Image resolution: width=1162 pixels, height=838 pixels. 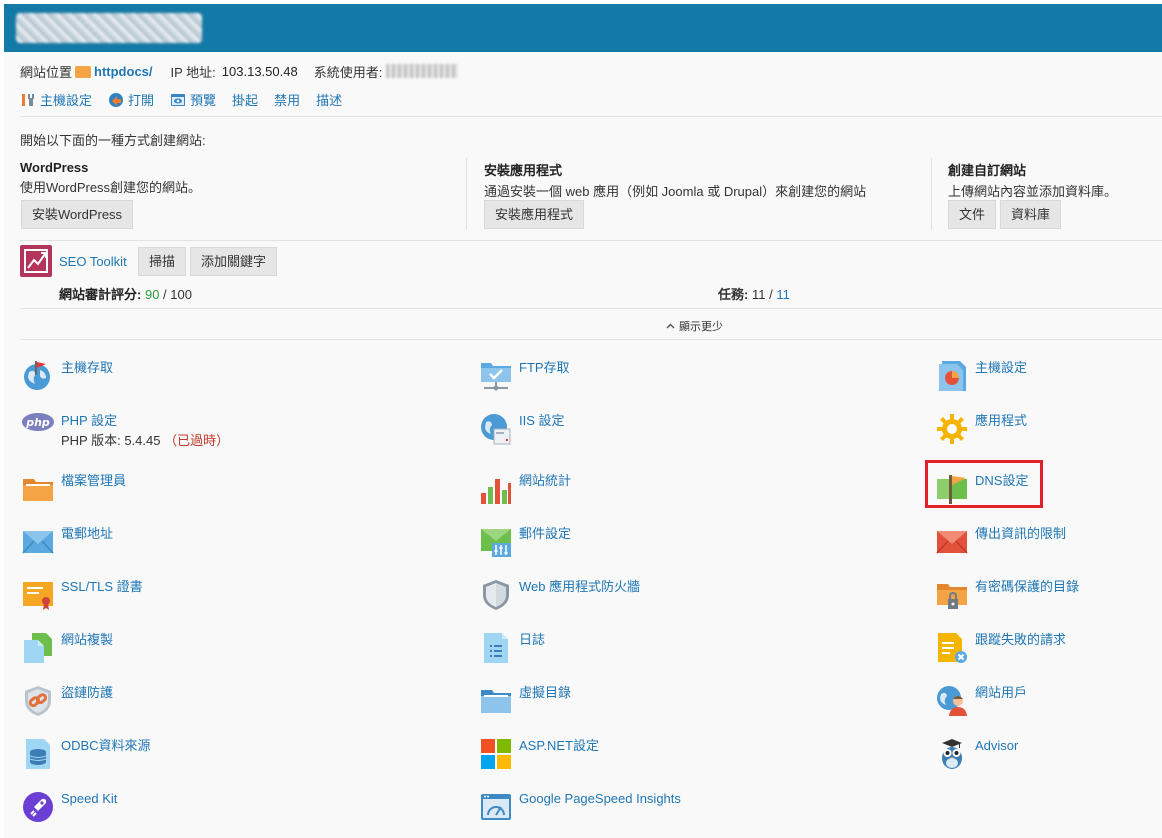 What do you see at coordinates (113, 140) in the screenshot?
I see `create-site-intro: 開始以下面的一種方式創建網站:` at bounding box center [113, 140].